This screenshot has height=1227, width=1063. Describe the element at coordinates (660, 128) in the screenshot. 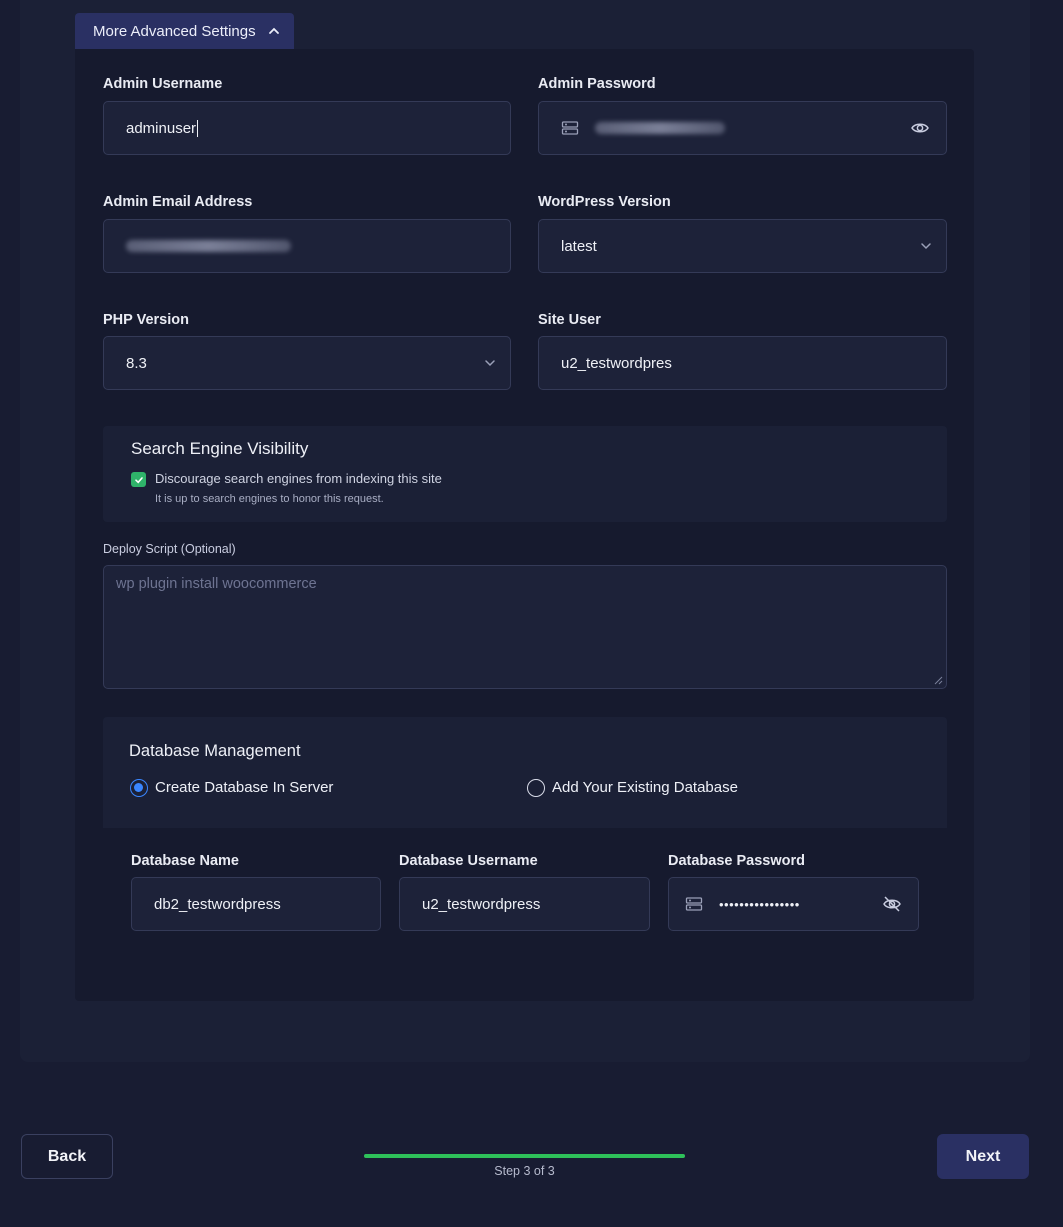

I see `admin-password-masked` at that location.